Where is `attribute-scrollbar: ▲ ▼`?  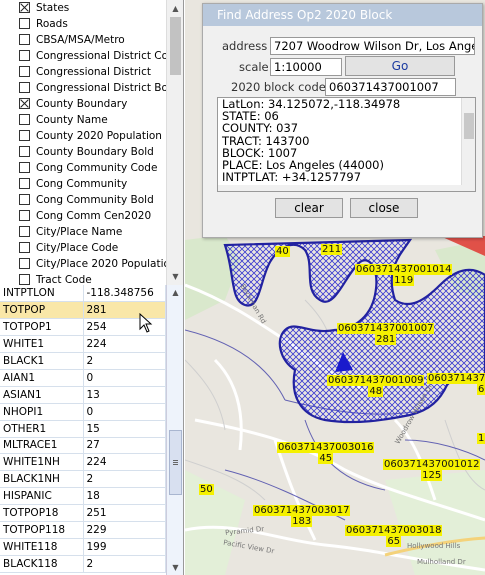 attribute-scrollbar: ▲ ▼ is located at coordinates (174, 430).